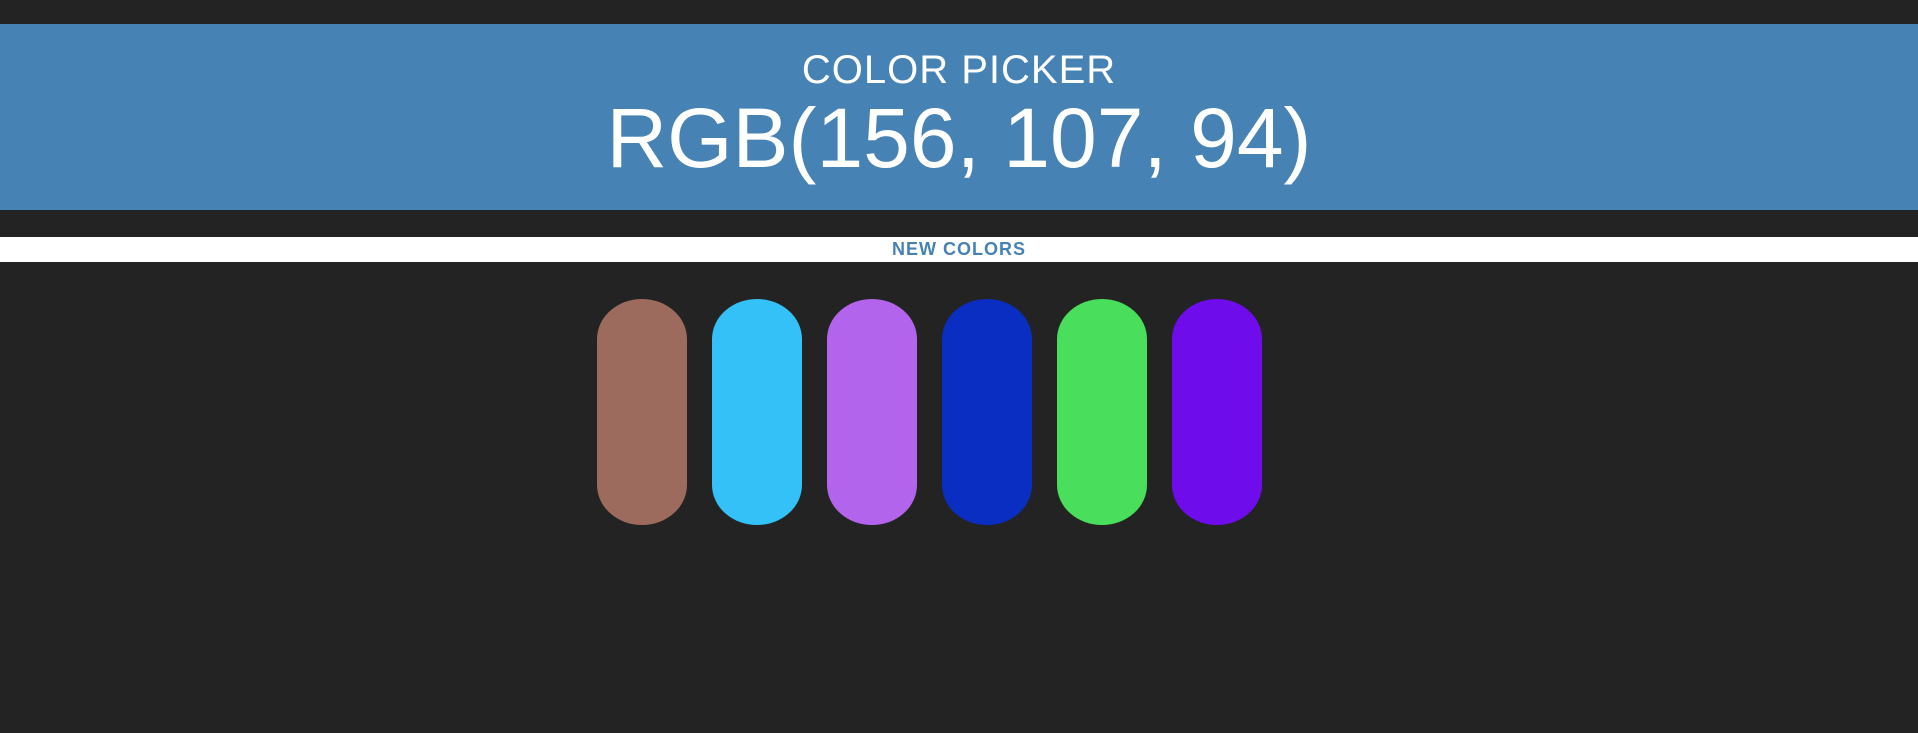 This screenshot has width=1918, height=733. Describe the element at coordinates (959, 70) in the screenshot. I see `page-title: COLOR PICKER` at that location.